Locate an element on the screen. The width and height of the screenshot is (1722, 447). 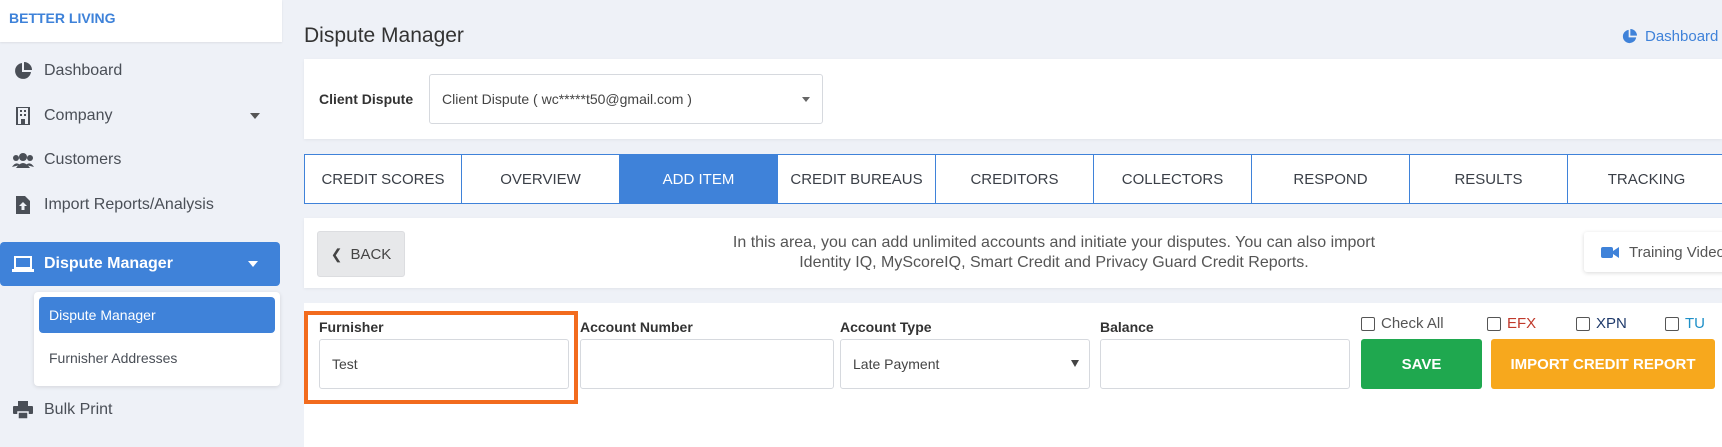
check-all-checkbox: Check All is located at coordinates (1402, 323).